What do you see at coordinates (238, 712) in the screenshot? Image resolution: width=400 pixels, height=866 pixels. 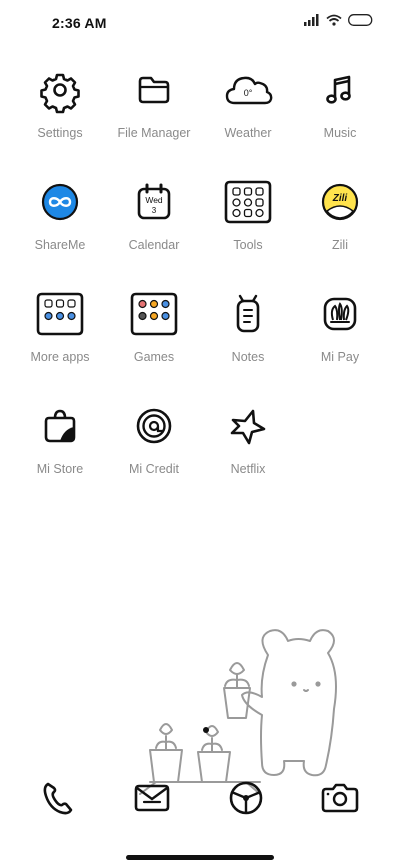 I see `wallpaper-bear-illustration` at bounding box center [238, 712].